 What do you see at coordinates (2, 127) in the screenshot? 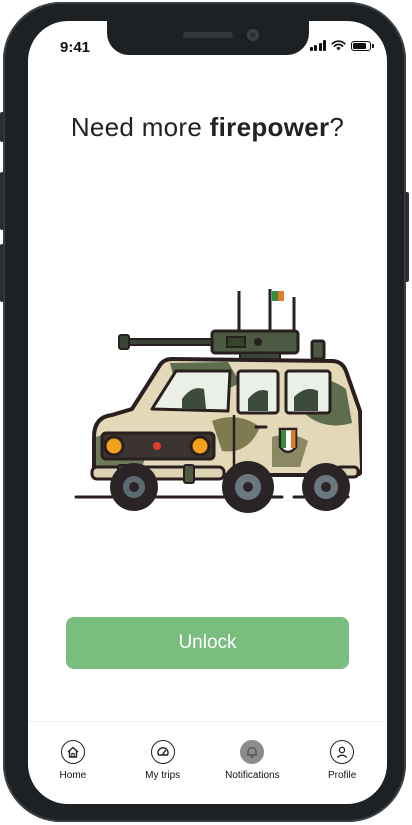
I see `phone-silent-switch` at bounding box center [2, 127].